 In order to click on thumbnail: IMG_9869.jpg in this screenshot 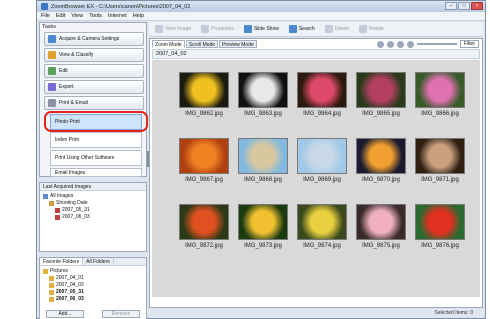, I will do `click(322, 160)`.